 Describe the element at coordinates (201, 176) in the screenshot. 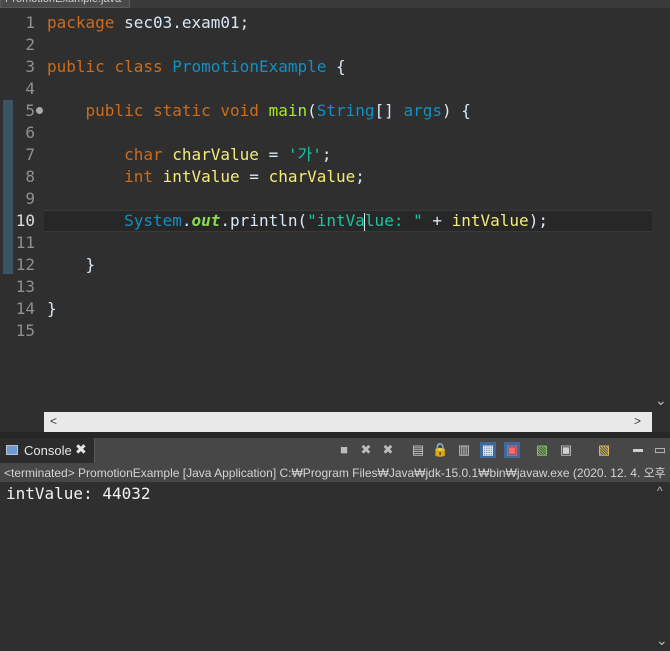

I see `variable-name: intValue` at that location.